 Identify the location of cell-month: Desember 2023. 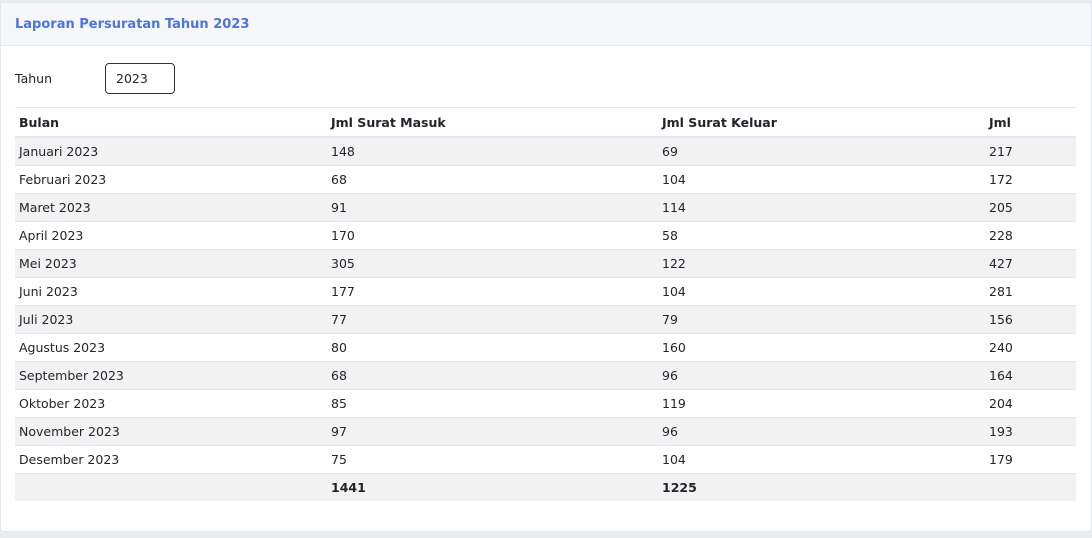
(171, 459).